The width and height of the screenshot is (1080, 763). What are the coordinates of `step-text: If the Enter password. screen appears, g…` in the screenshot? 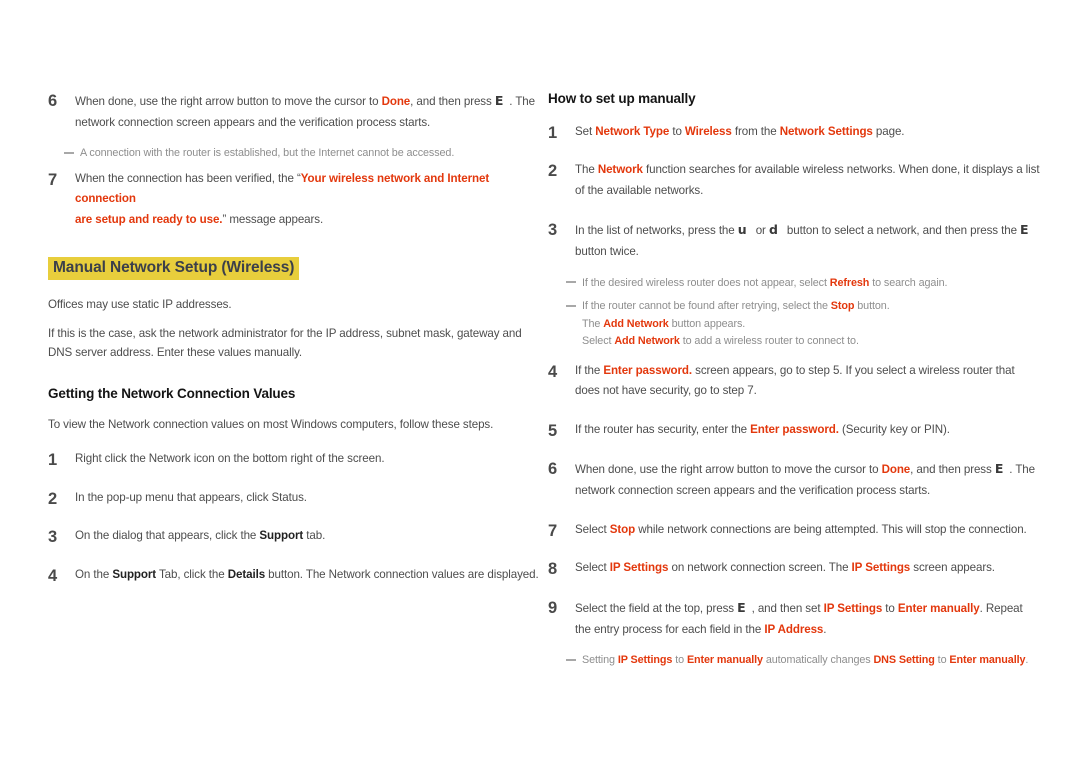 It's located at (795, 381).